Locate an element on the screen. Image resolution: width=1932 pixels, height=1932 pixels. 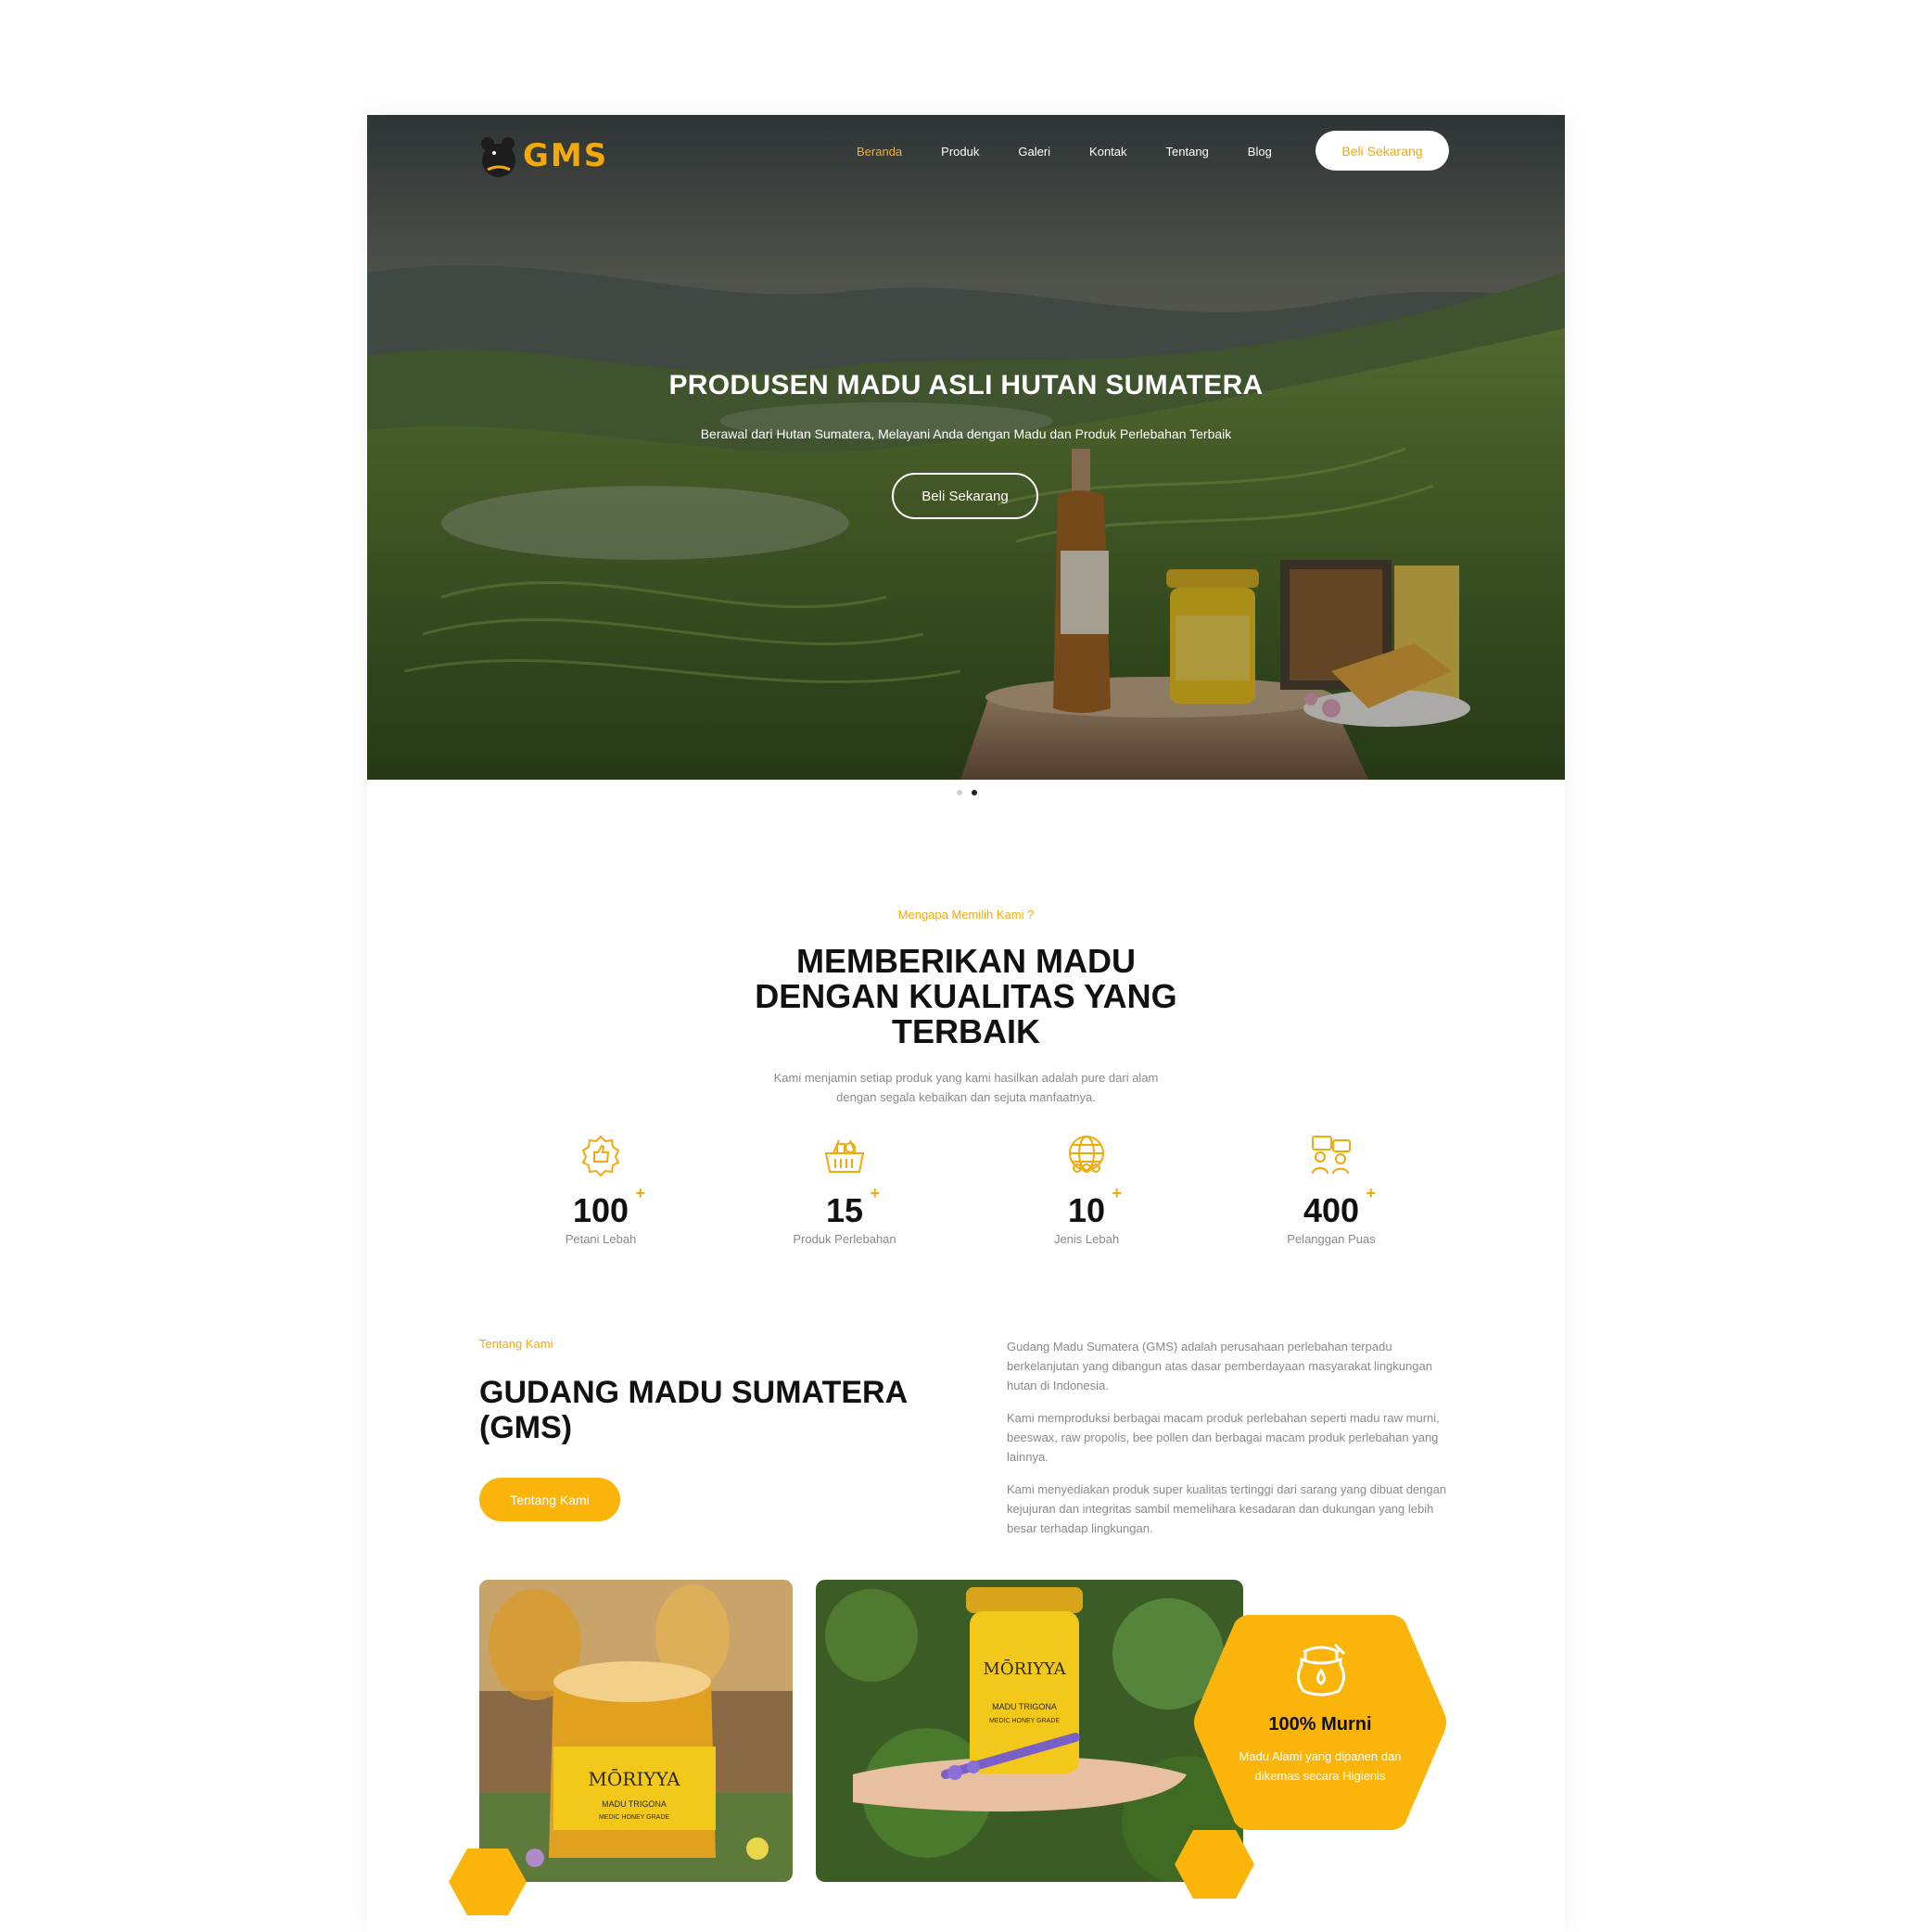
stat-label: Produk Perlebahan is located at coordinates (844, 1239).